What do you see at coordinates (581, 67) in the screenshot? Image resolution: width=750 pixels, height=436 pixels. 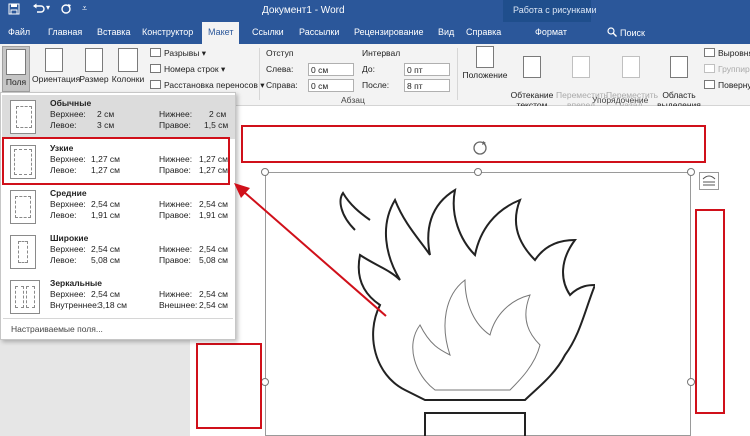 I see `bring-forward-icon` at bounding box center [581, 67].